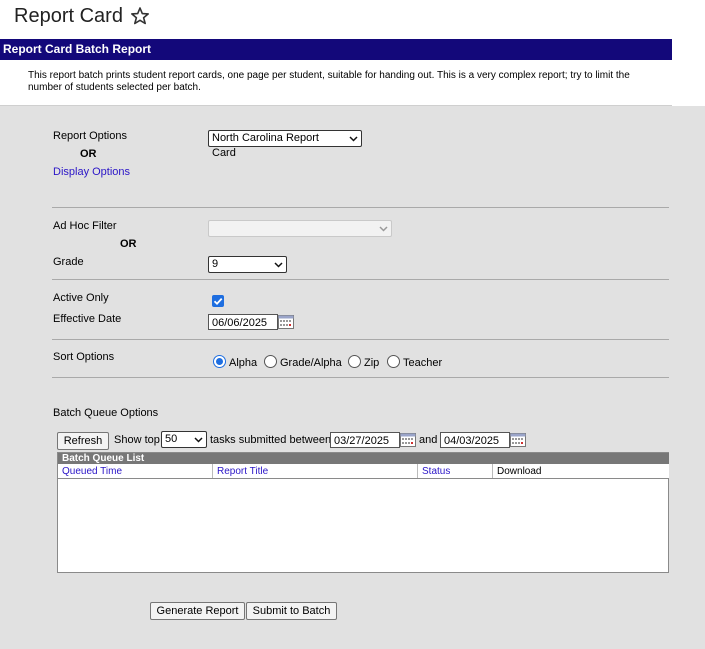 This screenshot has width=705, height=649. Describe the element at coordinates (393, 361) in the screenshot. I see `sort-teacher-radio` at that location.